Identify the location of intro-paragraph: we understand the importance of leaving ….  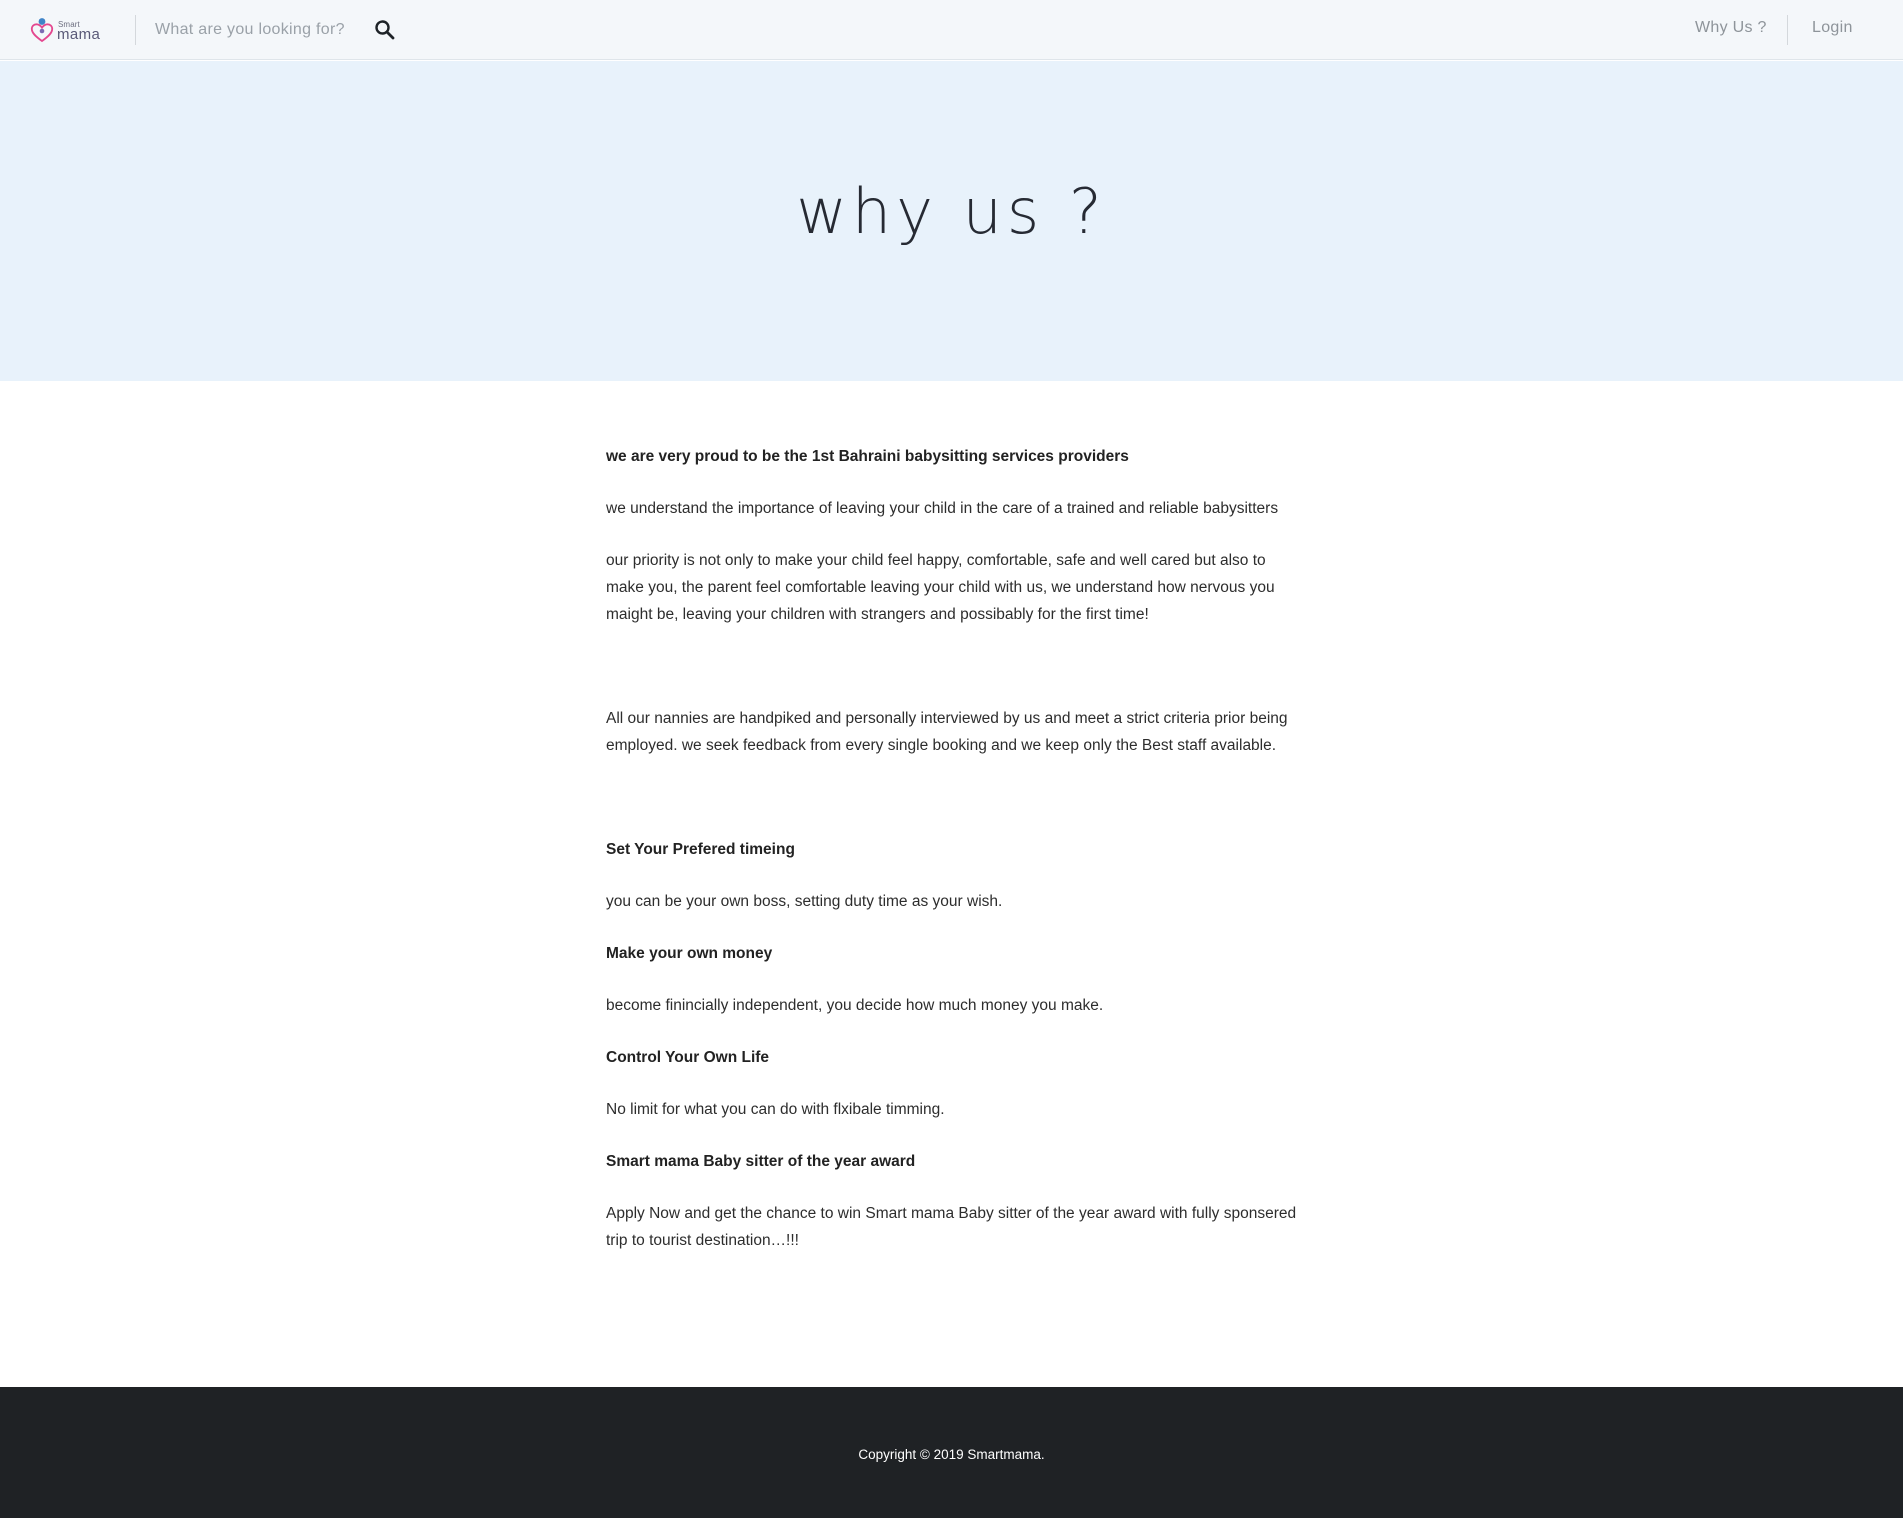
(942, 508).